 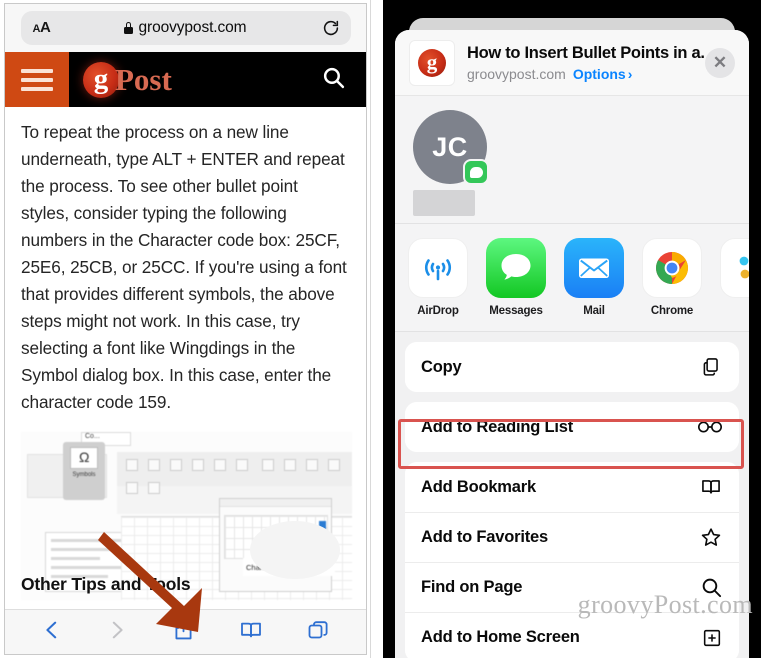 I want to click on app-partial, so click(x=734, y=271).